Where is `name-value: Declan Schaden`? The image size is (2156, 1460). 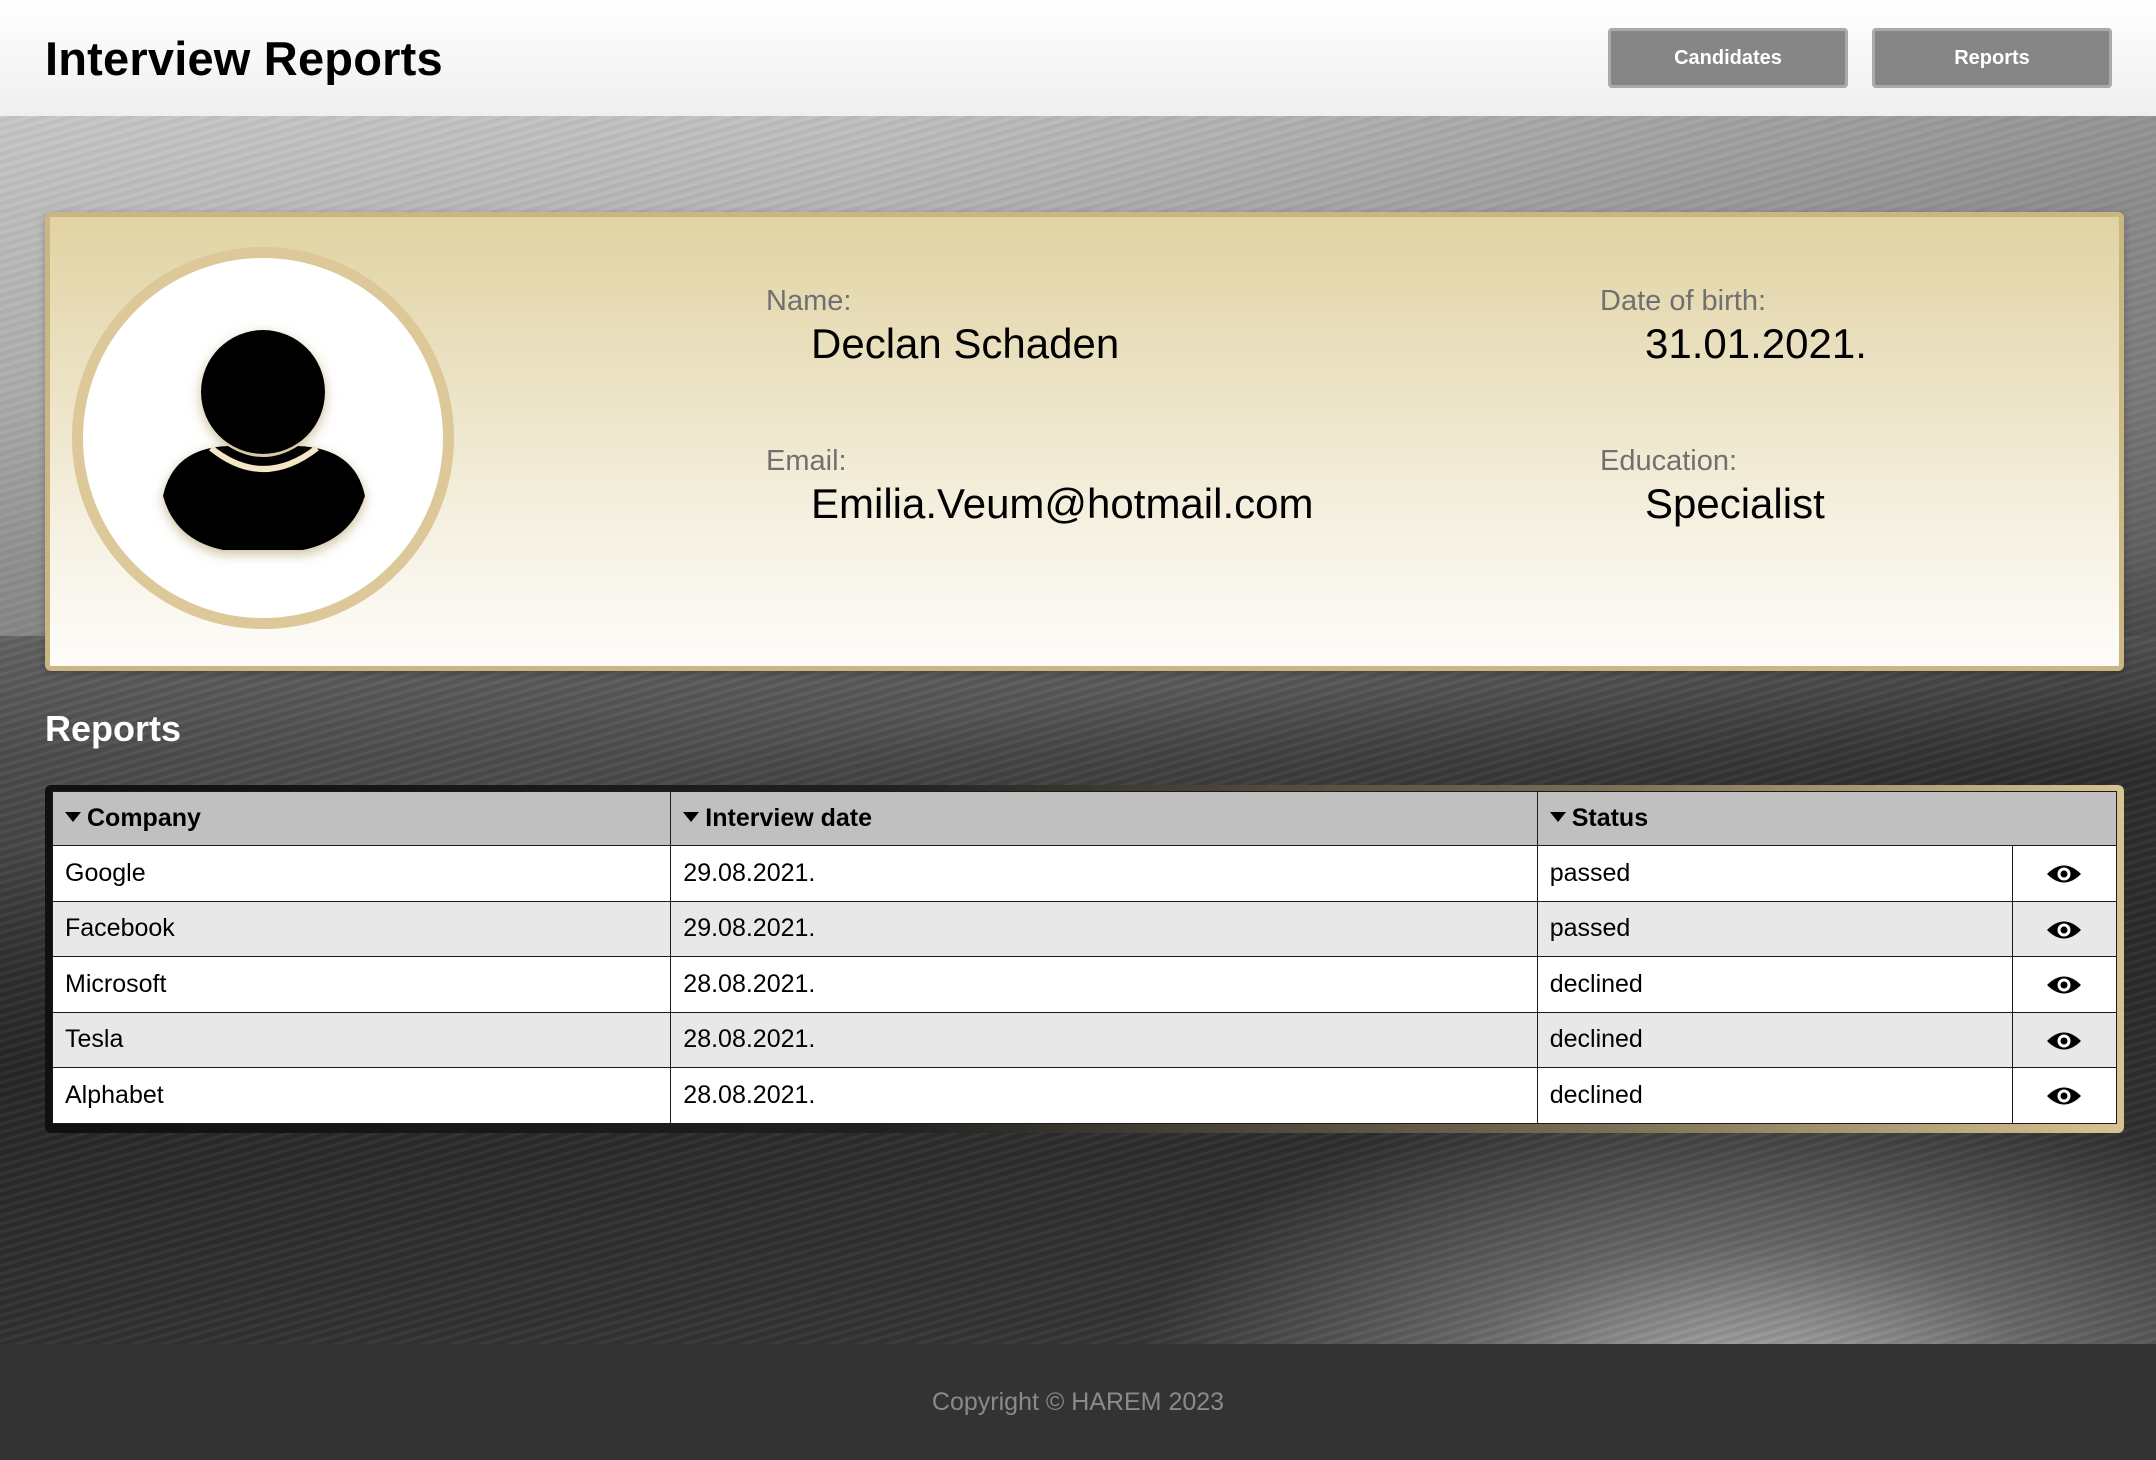
name-value: Declan Schaden is located at coordinates (965, 343).